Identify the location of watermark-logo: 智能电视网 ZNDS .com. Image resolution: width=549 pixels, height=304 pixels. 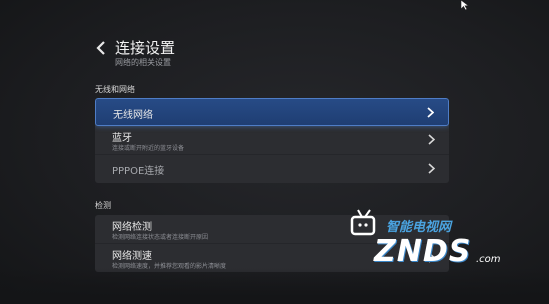
(423, 237).